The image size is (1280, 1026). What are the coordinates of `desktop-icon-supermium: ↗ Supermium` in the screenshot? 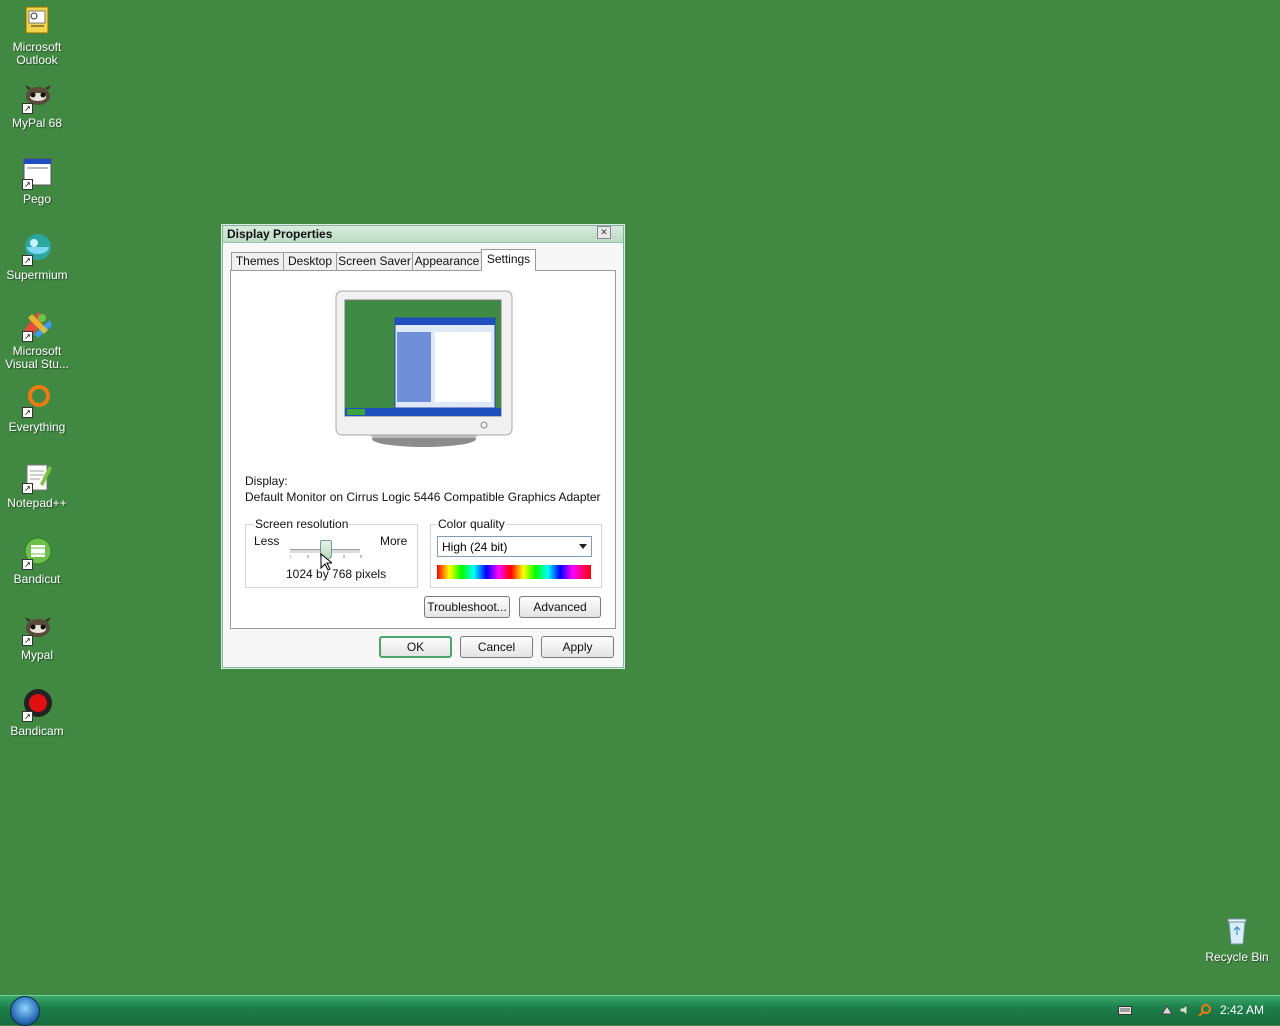 It's located at (37, 257).